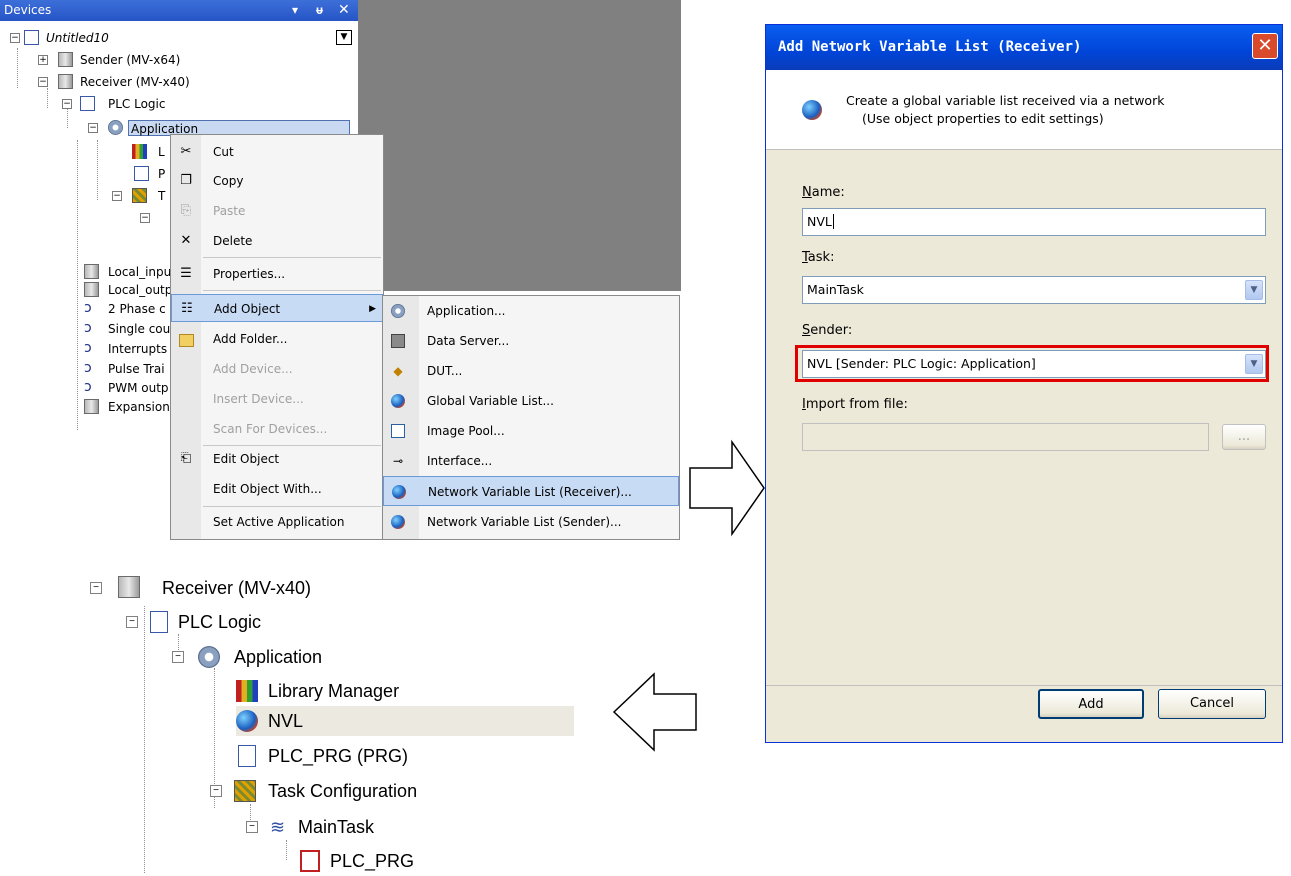 Image resolution: width=1291 pixels, height=876 pixels. I want to click on dialog-title-bar: Add Network Variable List (Receiver) ✕, so click(1024, 47).